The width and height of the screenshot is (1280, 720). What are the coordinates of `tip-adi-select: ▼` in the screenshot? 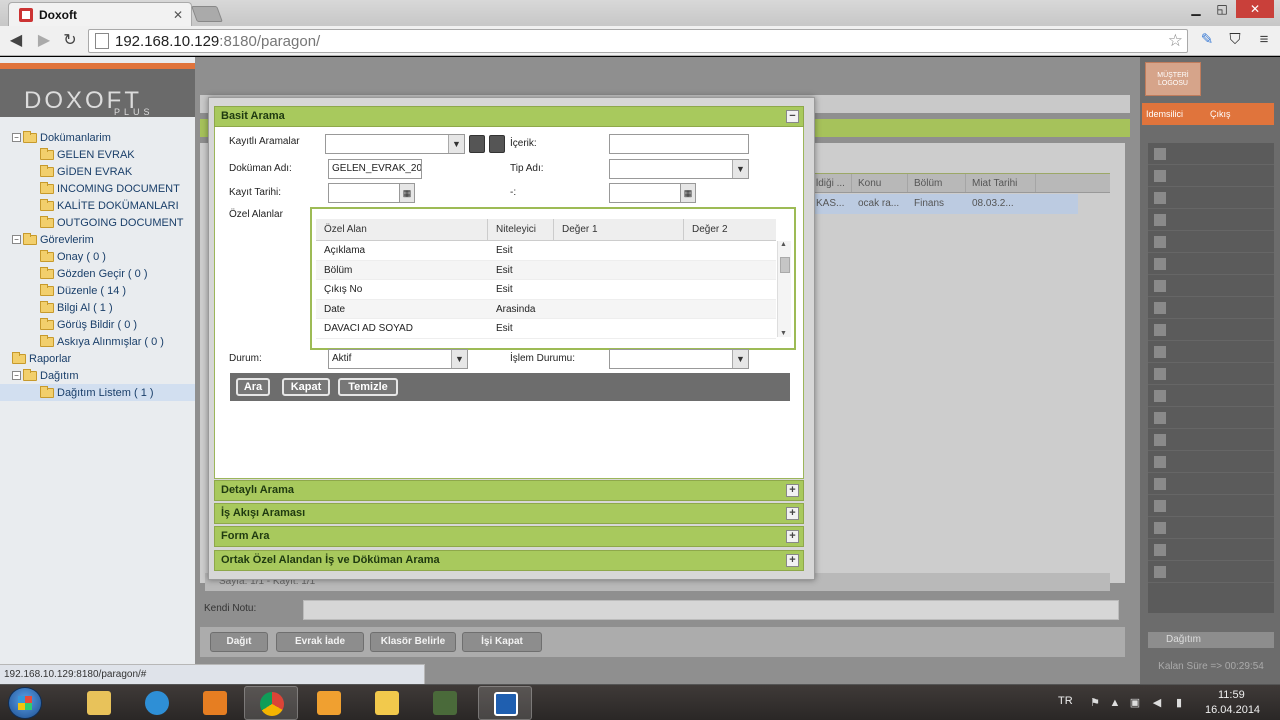 It's located at (679, 169).